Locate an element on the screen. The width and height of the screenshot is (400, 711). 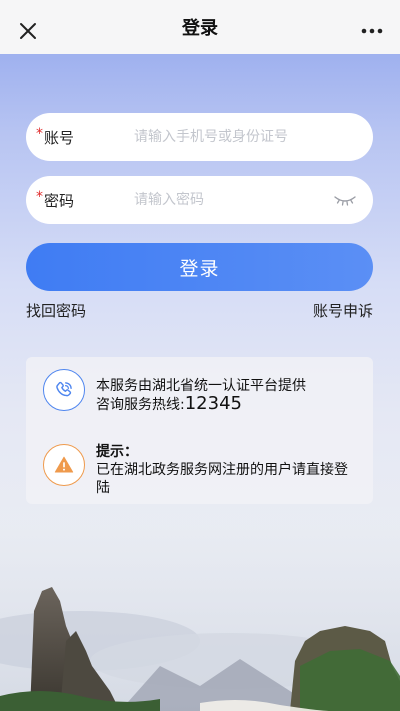
account-appeal-link: 账号申诉 is located at coordinates (343, 310).